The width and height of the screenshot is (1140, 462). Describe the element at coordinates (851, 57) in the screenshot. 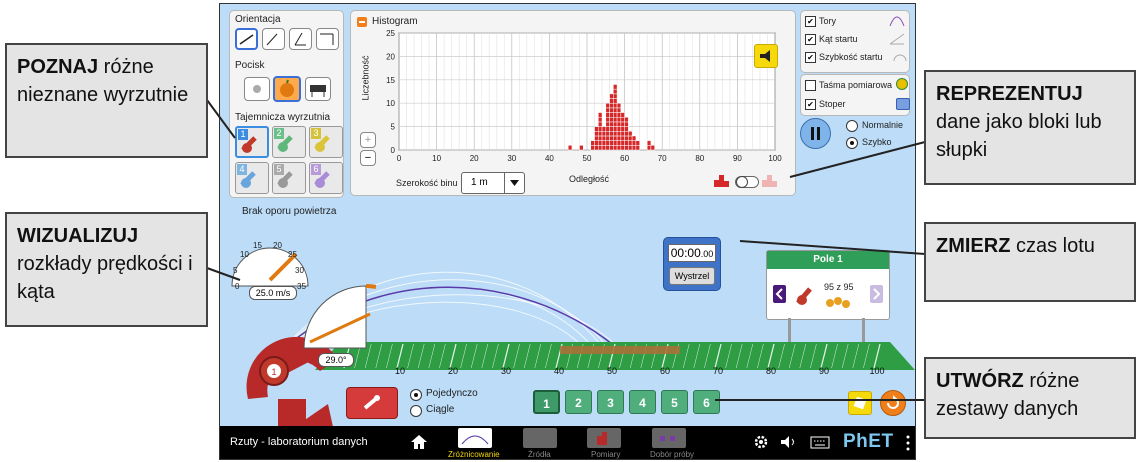

I see `label-szybkosc: Szybkość startu` at that location.